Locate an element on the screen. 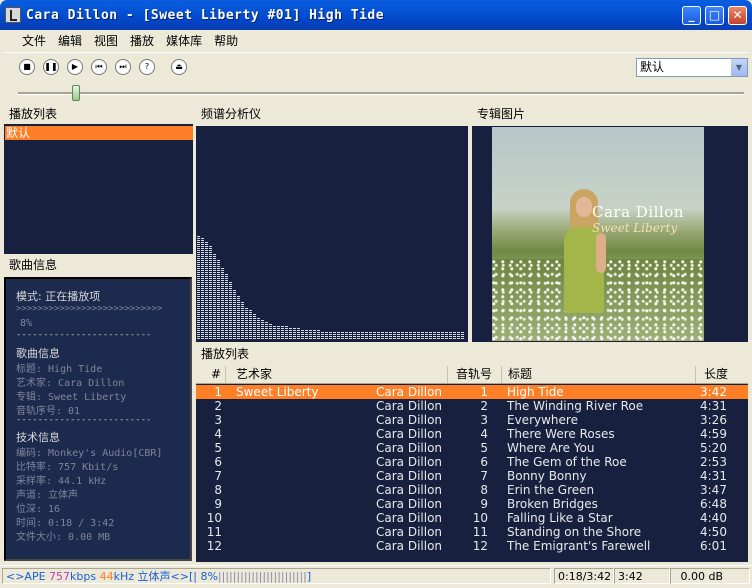 The height and width of the screenshot is (588, 752). track-cell: 10 is located at coordinates (480, 518).